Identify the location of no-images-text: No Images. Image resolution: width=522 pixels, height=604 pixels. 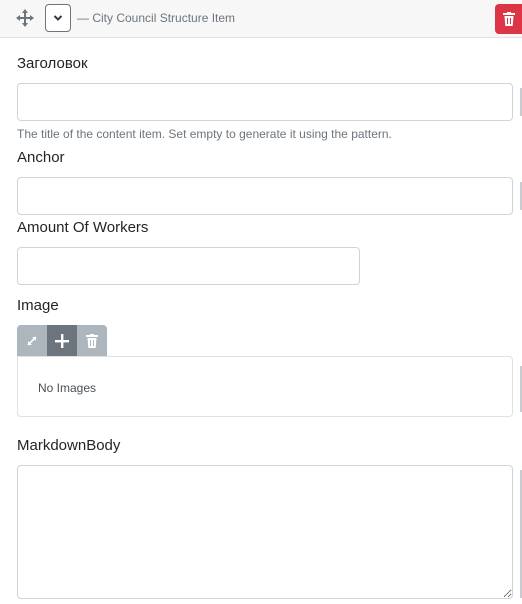
(67, 388).